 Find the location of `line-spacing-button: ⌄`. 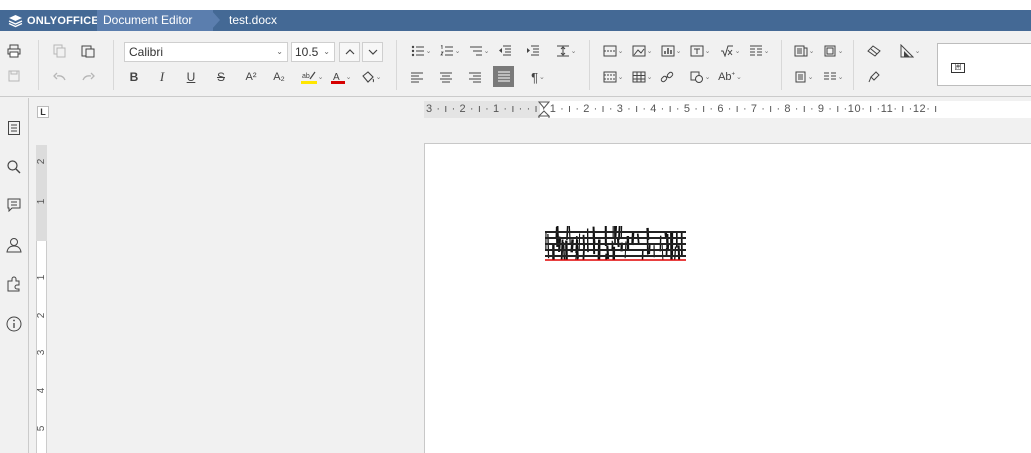

line-spacing-button: ⌄ is located at coordinates (566, 51).